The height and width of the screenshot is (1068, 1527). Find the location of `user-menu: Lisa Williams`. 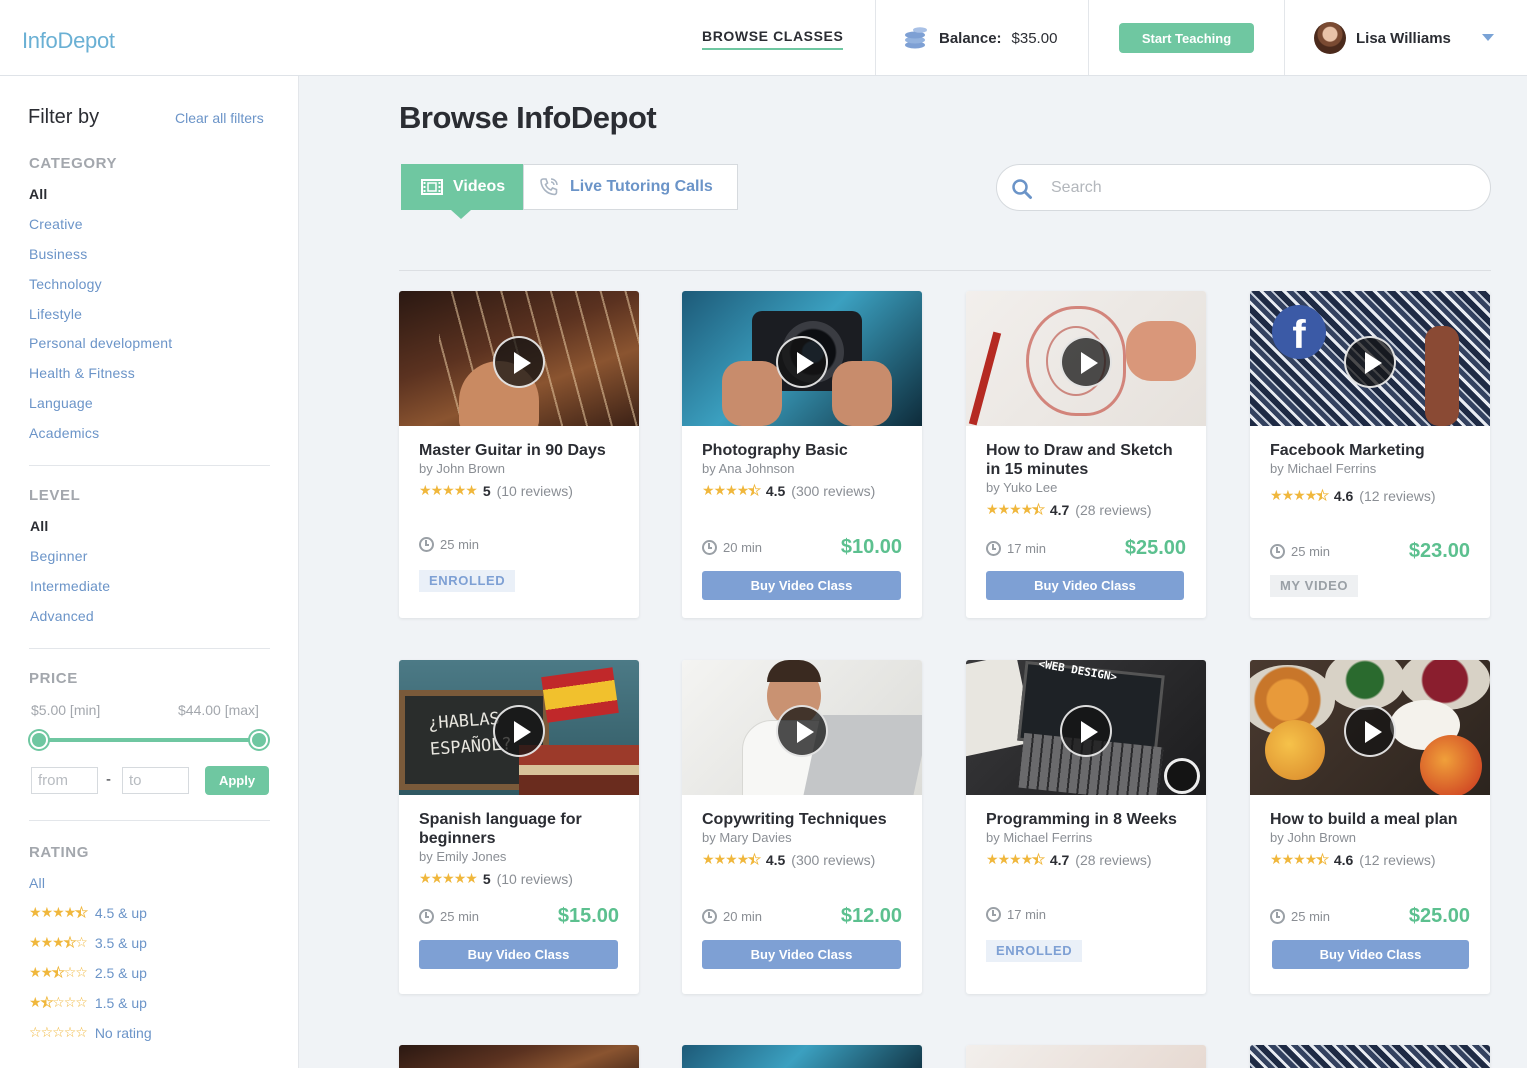

user-menu: Lisa Williams is located at coordinates (1382, 38).